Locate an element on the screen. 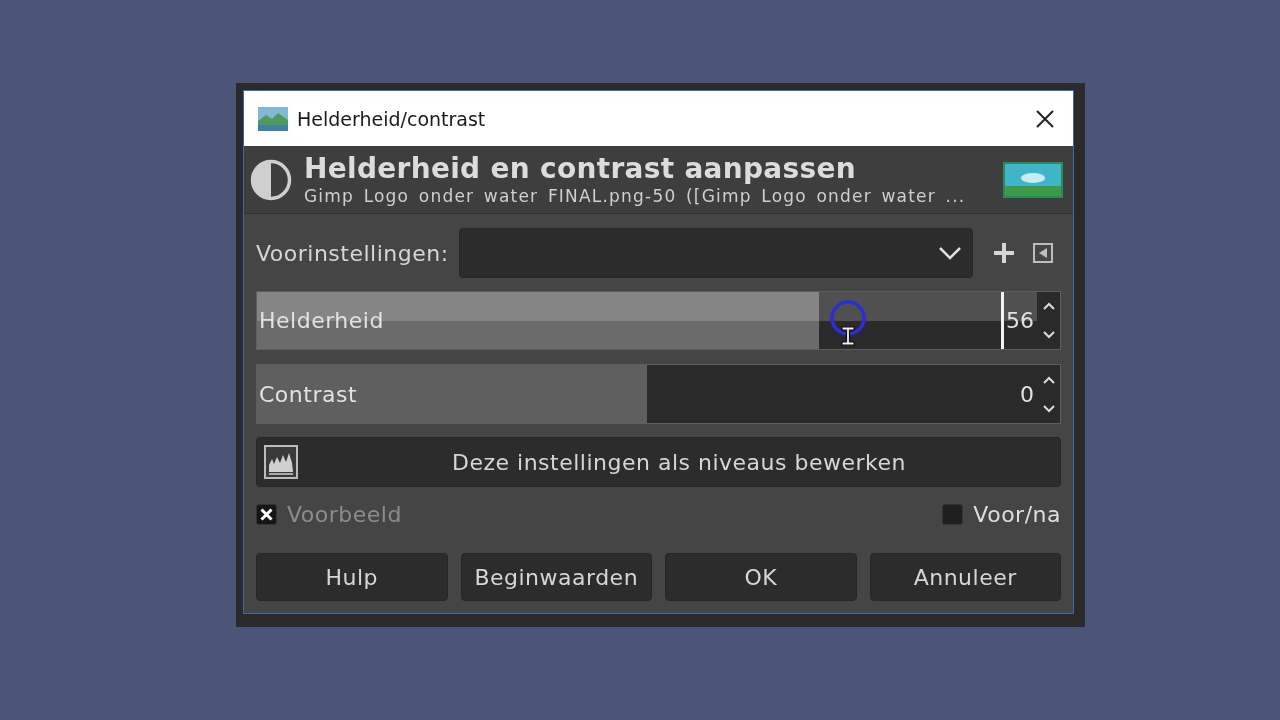 This screenshot has width=1280, height=720. checkbox-label: Voor/na is located at coordinates (1017, 514).